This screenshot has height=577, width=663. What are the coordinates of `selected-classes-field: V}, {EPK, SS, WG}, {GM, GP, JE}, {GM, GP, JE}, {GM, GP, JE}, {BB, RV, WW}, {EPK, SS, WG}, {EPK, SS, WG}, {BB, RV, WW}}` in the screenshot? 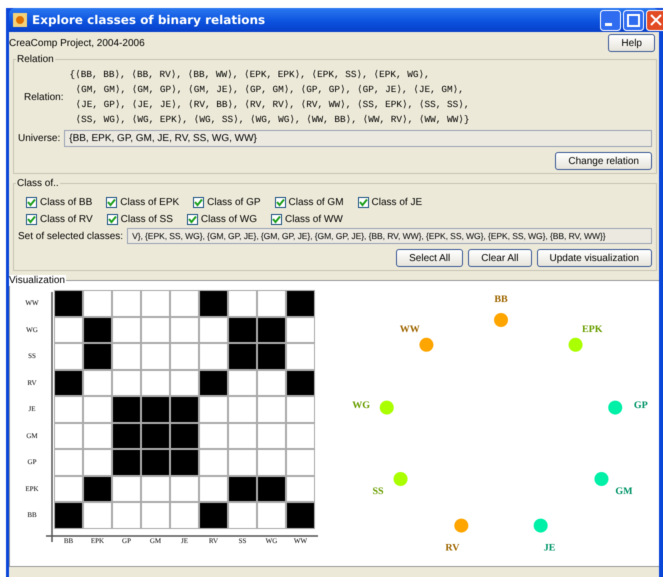 It's located at (389, 236).